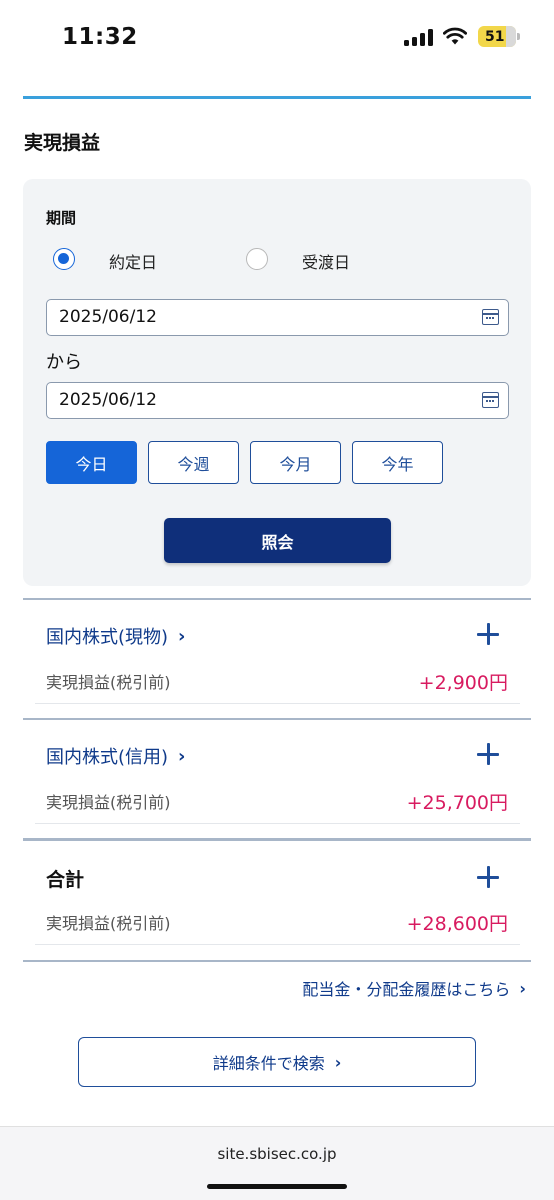 This screenshot has height=1200, width=554. I want to click on browser-bar: site.sbisec.co.jp, so click(277, 1163).